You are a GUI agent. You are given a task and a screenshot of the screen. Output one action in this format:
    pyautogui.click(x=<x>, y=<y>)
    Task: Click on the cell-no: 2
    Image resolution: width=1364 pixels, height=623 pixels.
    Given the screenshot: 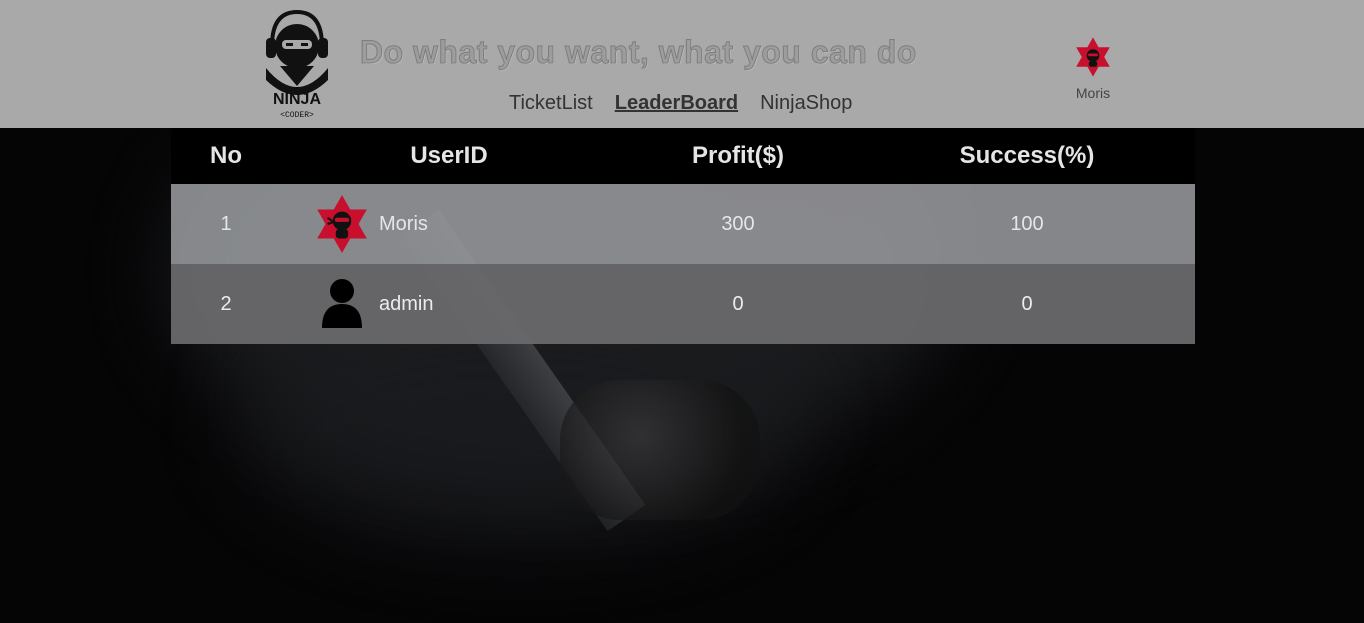 What is the action you would take?
    pyautogui.click(x=226, y=303)
    